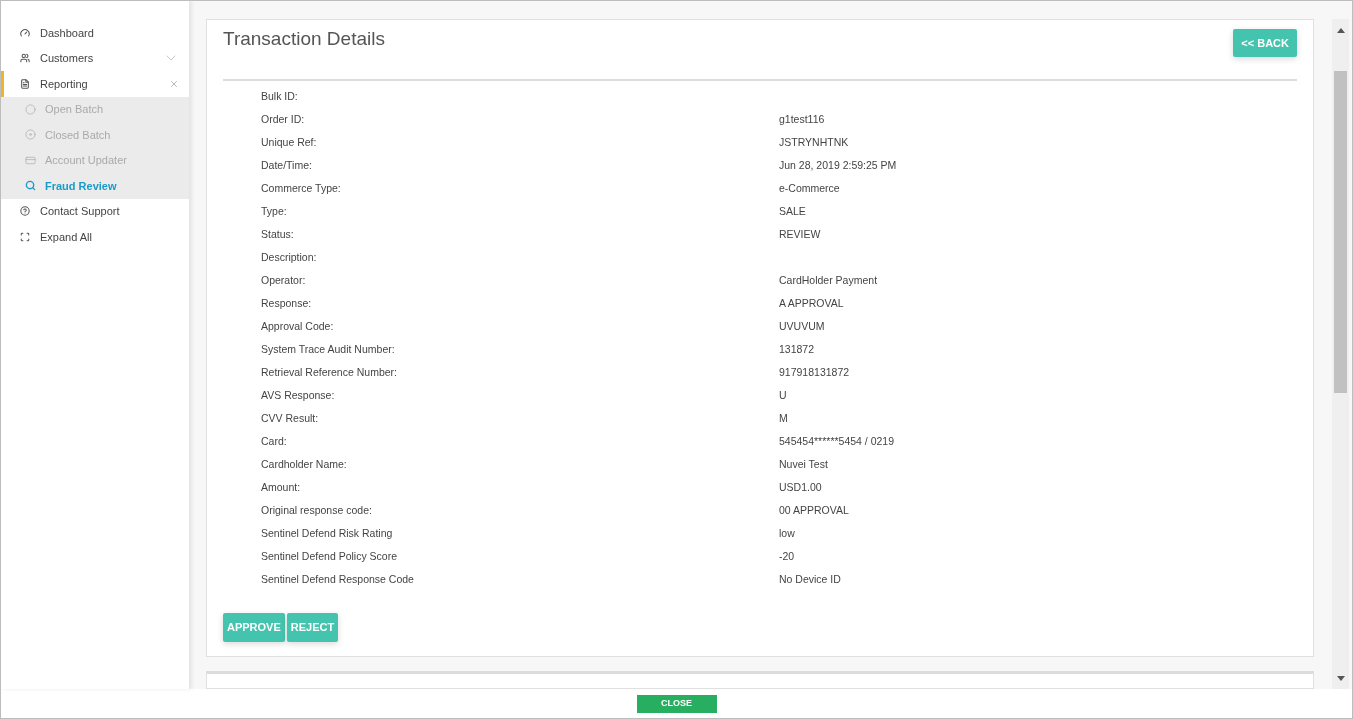 This screenshot has height=719, width=1353. What do you see at coordinates (30, 160) in the screenshot?
I see `card-icon` at bounding box center [30, 160].